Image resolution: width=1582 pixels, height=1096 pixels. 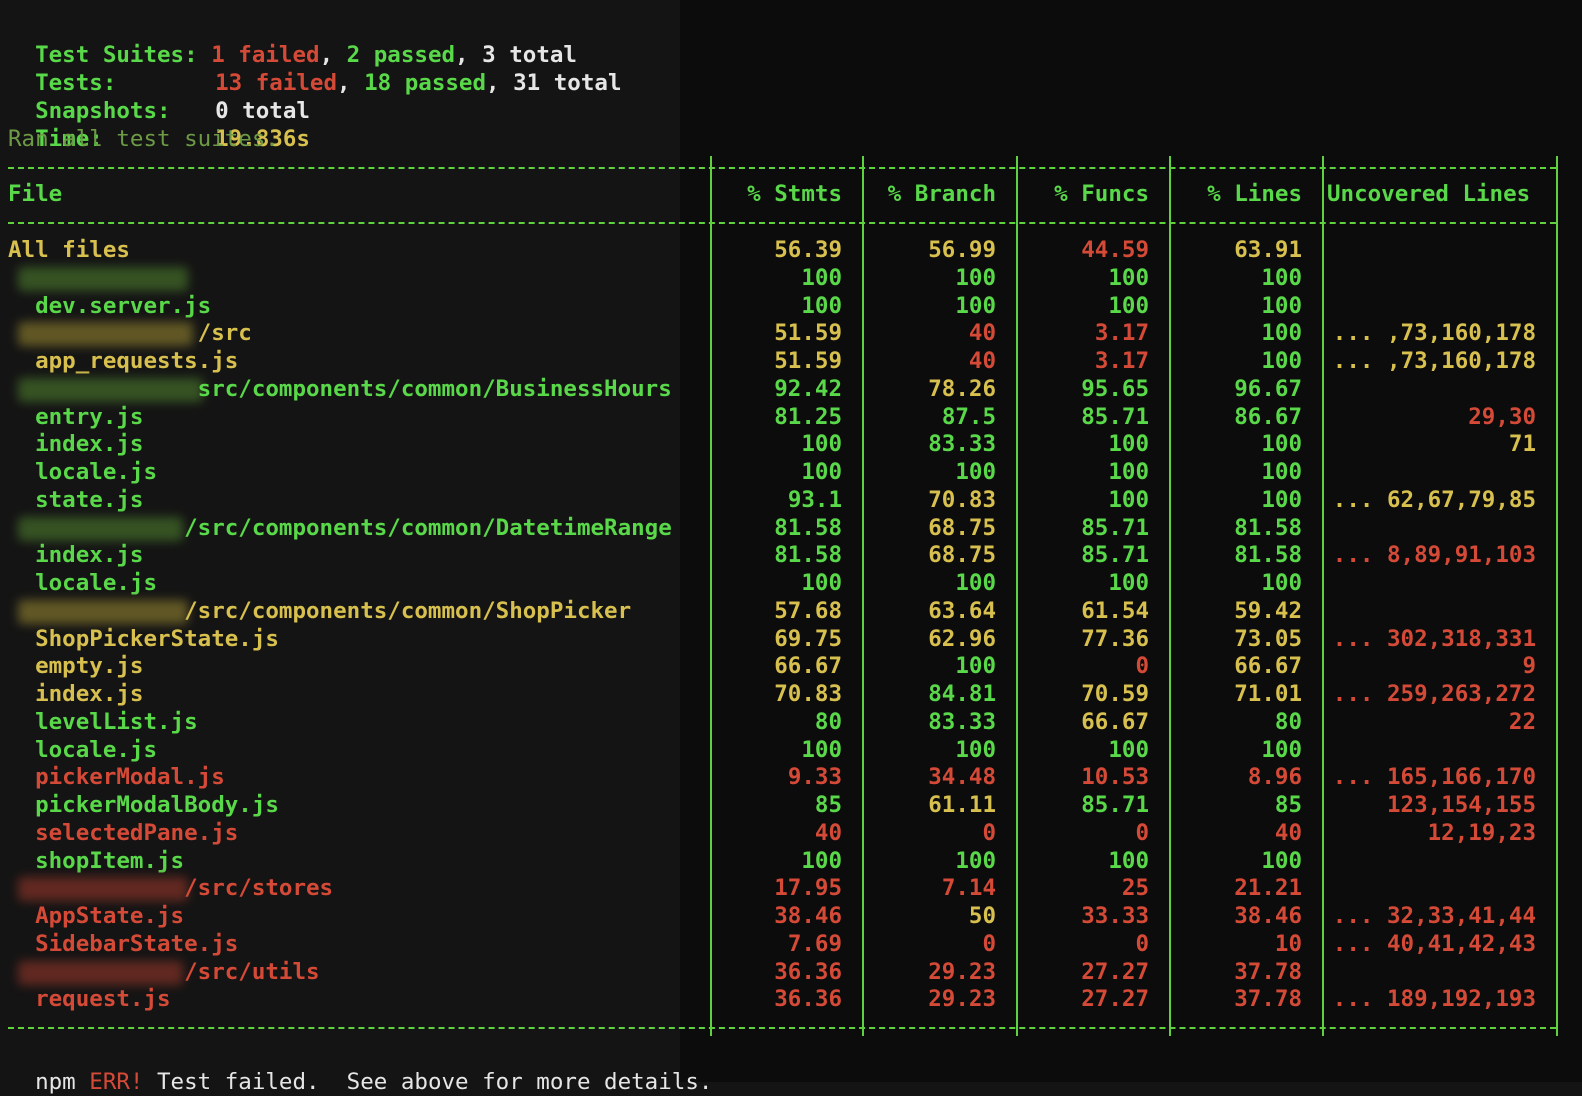 What do you see at coordinates (808, 417) in the screenshot?
I see `table-cell-value: 81.25` at bounding box center [808, 417].